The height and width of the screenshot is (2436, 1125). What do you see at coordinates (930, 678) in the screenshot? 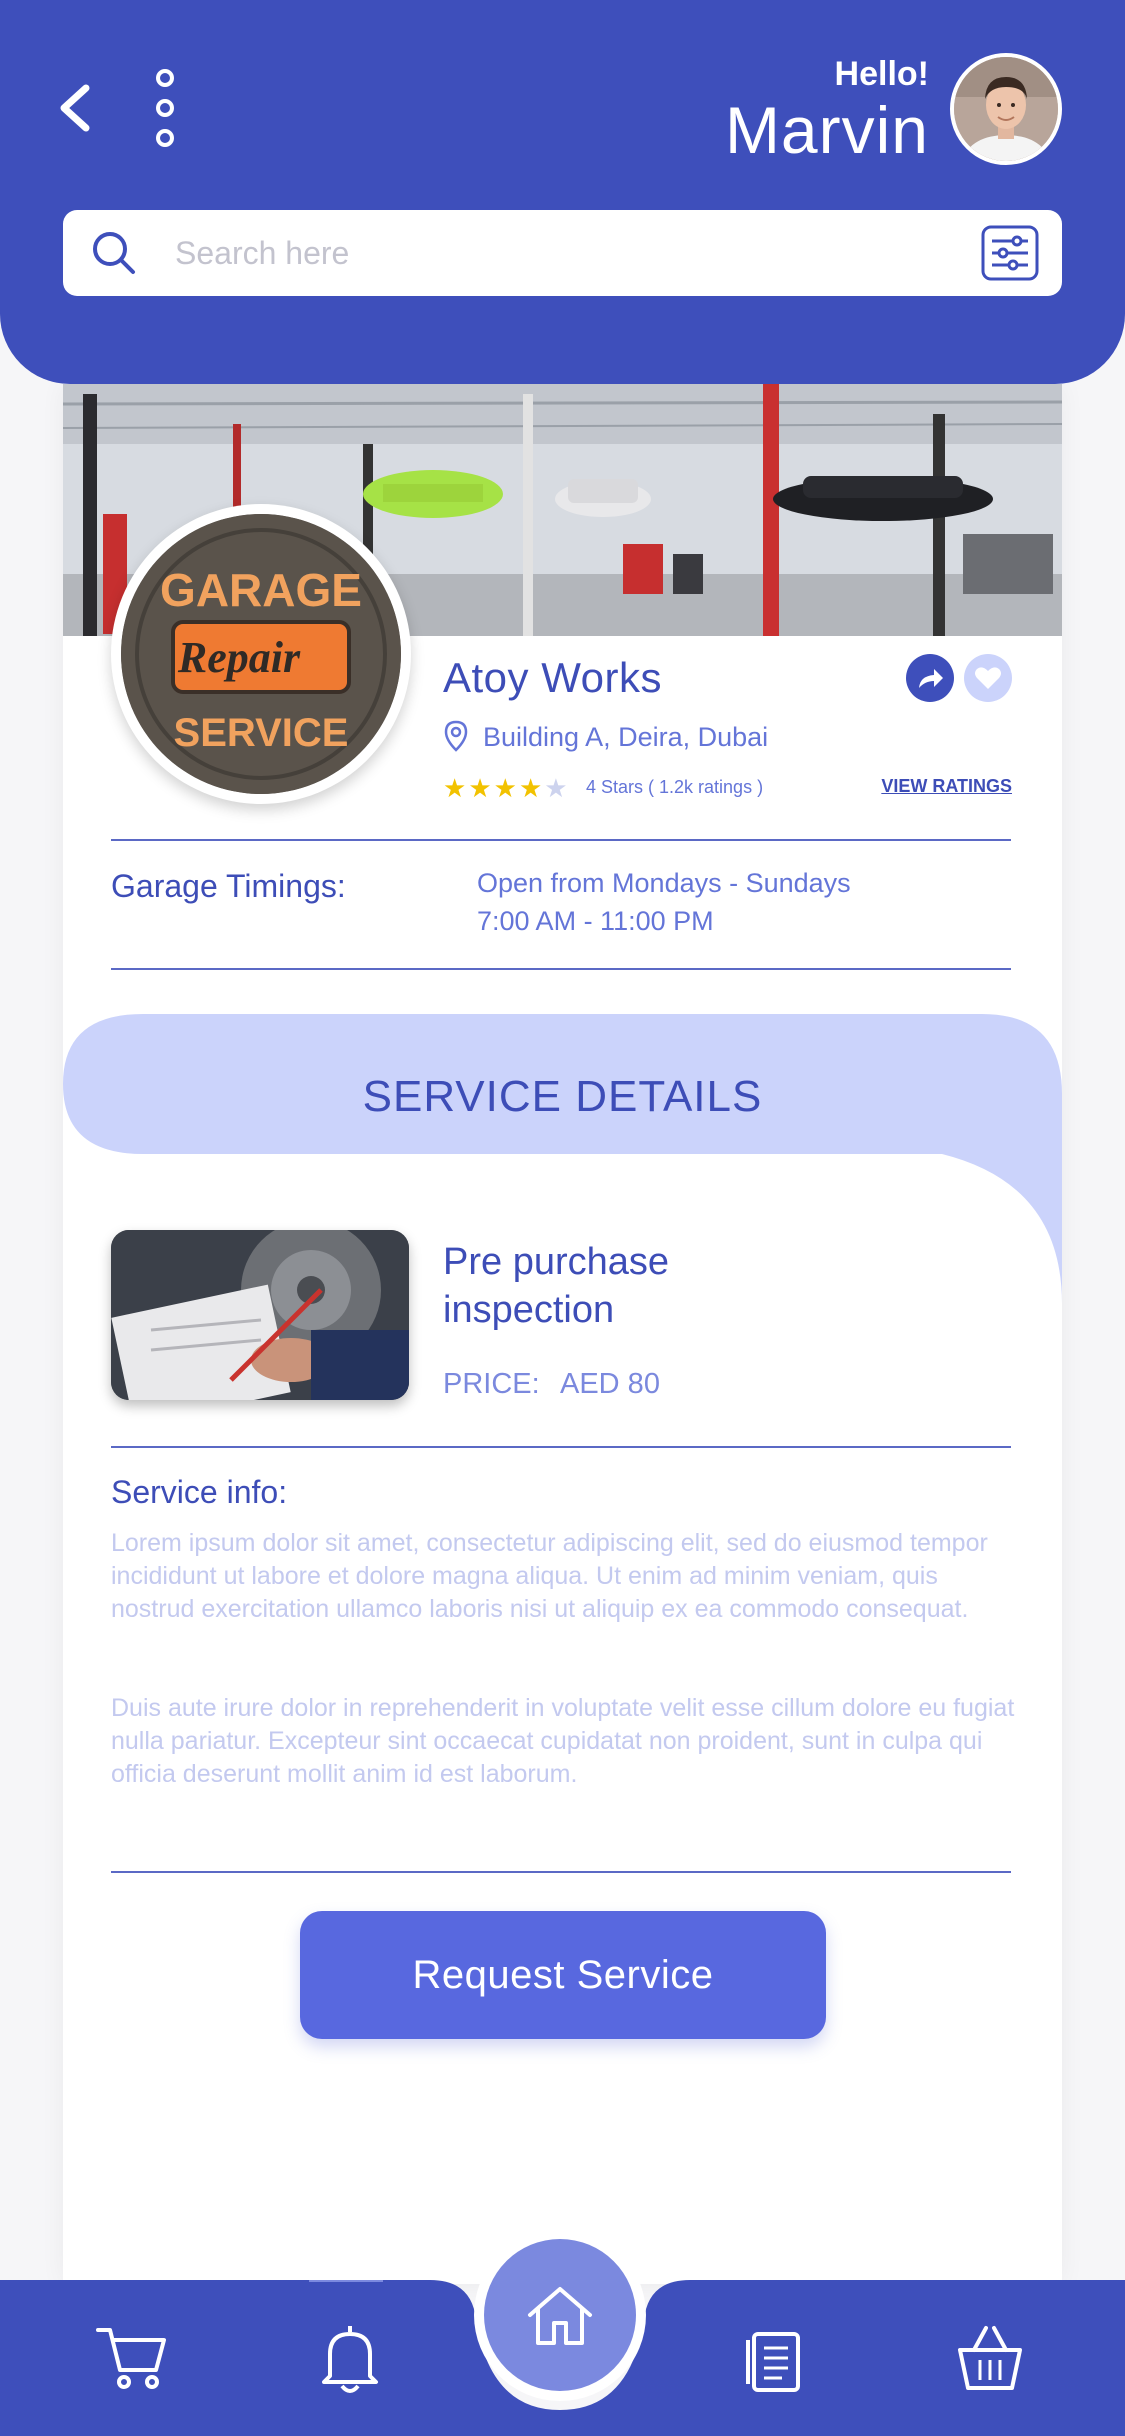
I see `share-icon` at bounding box center [930, 678].